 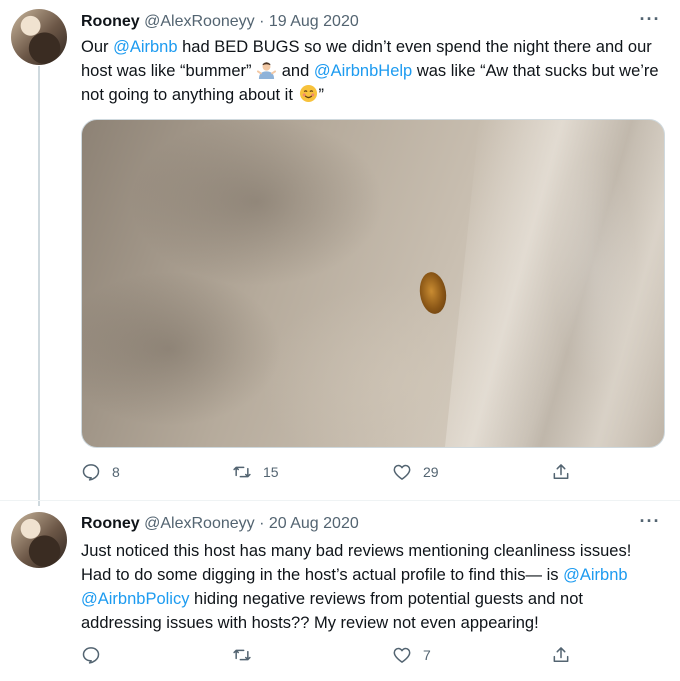 I want to click on mention-link: @AirbnbPolicy, so click(x=135, y=599).